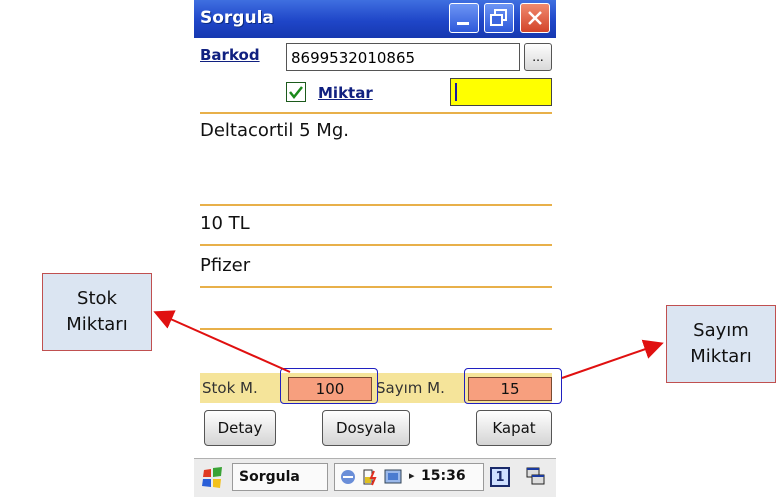 This screenshot has height=497, width=784. Describe the element at coordinates (222, 341) in the screenshot. I see `stok-arrow` at that location.